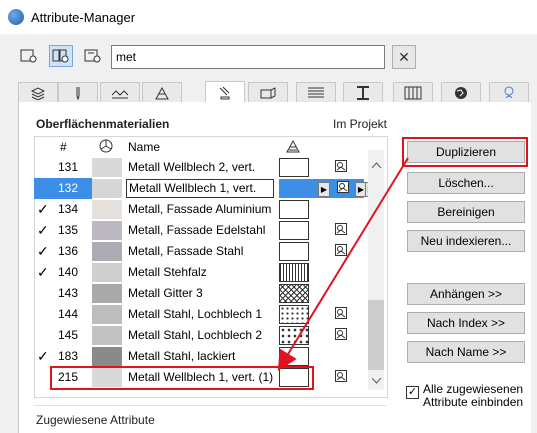  I want to click on color-wheel-icon, so click(106, 146).